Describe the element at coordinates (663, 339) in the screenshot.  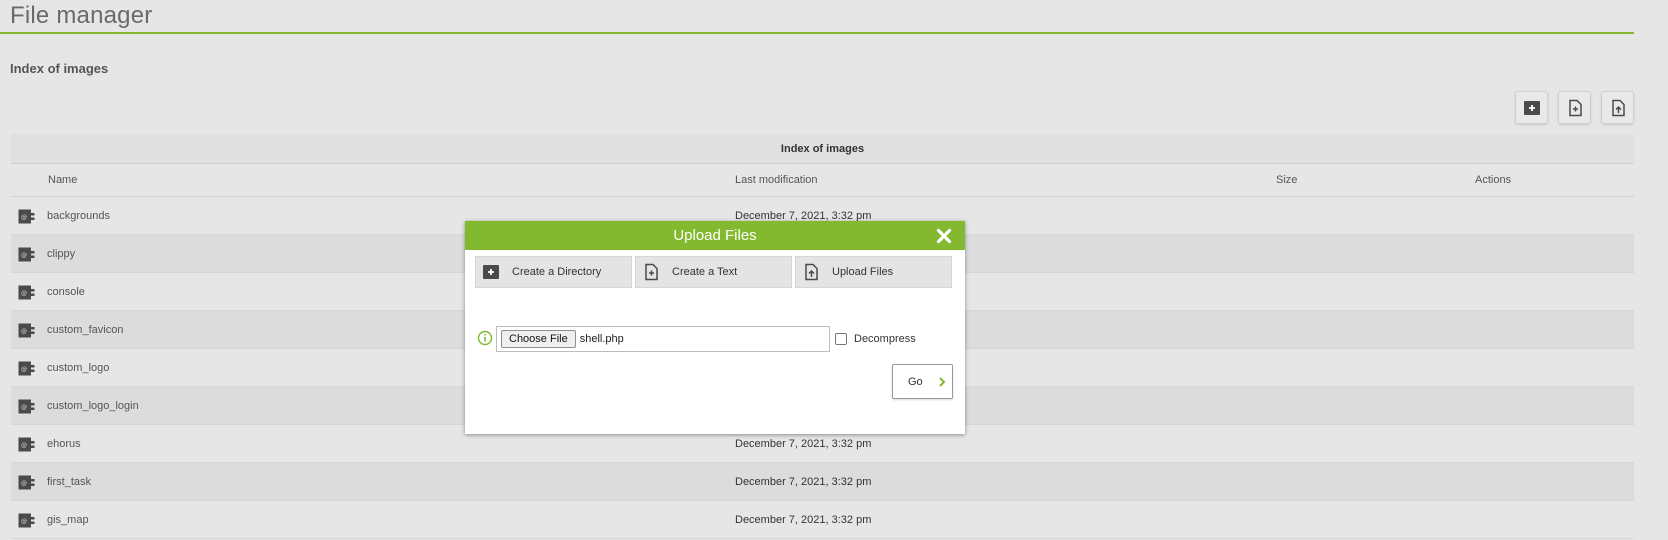
I see `file-input: Choose File shell.php` at that location.